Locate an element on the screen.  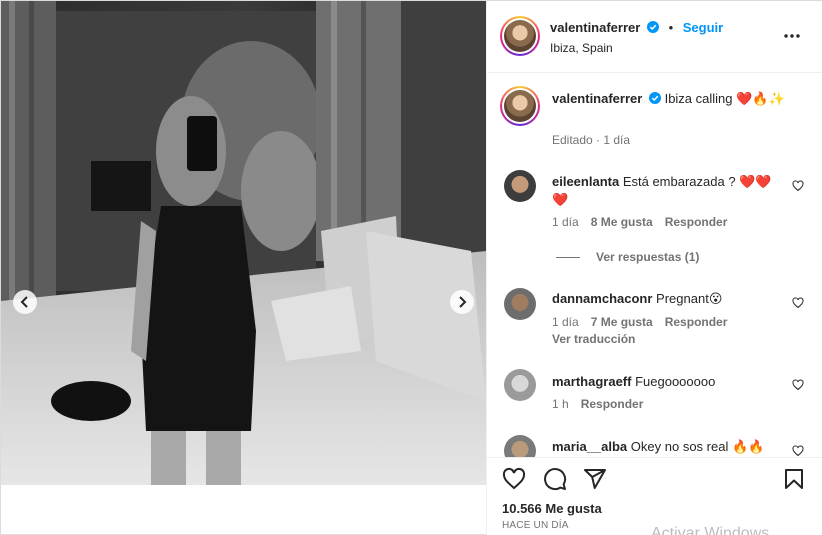
comment-emoji: 🔥🔥 is located at coordinates (748, 446).